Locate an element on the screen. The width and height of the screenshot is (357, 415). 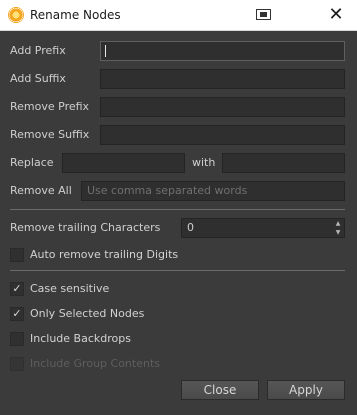
remove-all-input: Use comma separated words is located at coordinates (213, 191).